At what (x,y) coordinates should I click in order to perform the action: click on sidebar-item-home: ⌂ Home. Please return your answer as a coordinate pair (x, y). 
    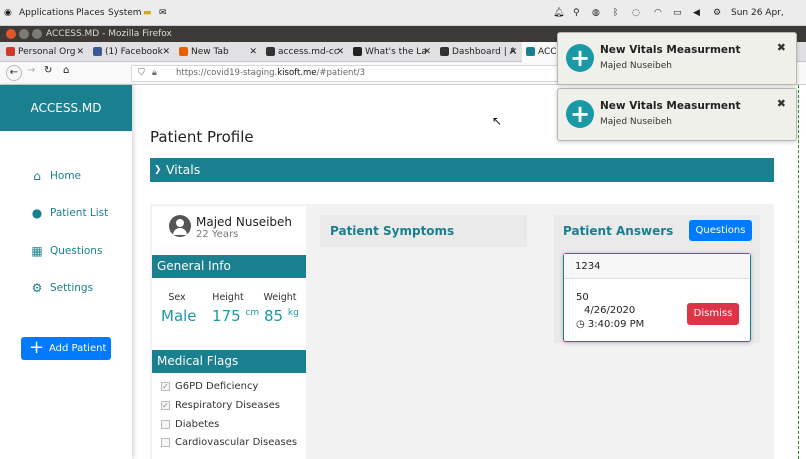
    Looking at the image, I should click on (55, 176).